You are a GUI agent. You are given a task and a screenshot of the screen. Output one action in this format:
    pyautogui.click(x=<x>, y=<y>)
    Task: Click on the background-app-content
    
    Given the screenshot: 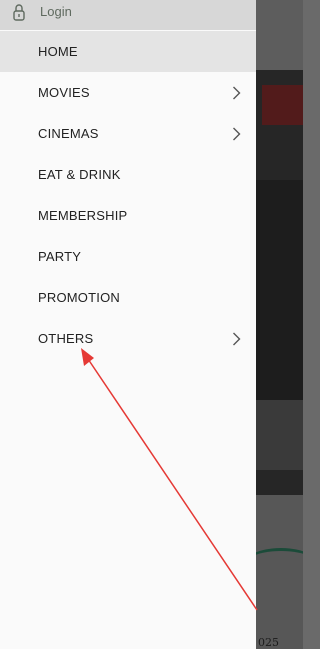 What is the action you would take?
    pyautogui.click(x=279, y=324)
    